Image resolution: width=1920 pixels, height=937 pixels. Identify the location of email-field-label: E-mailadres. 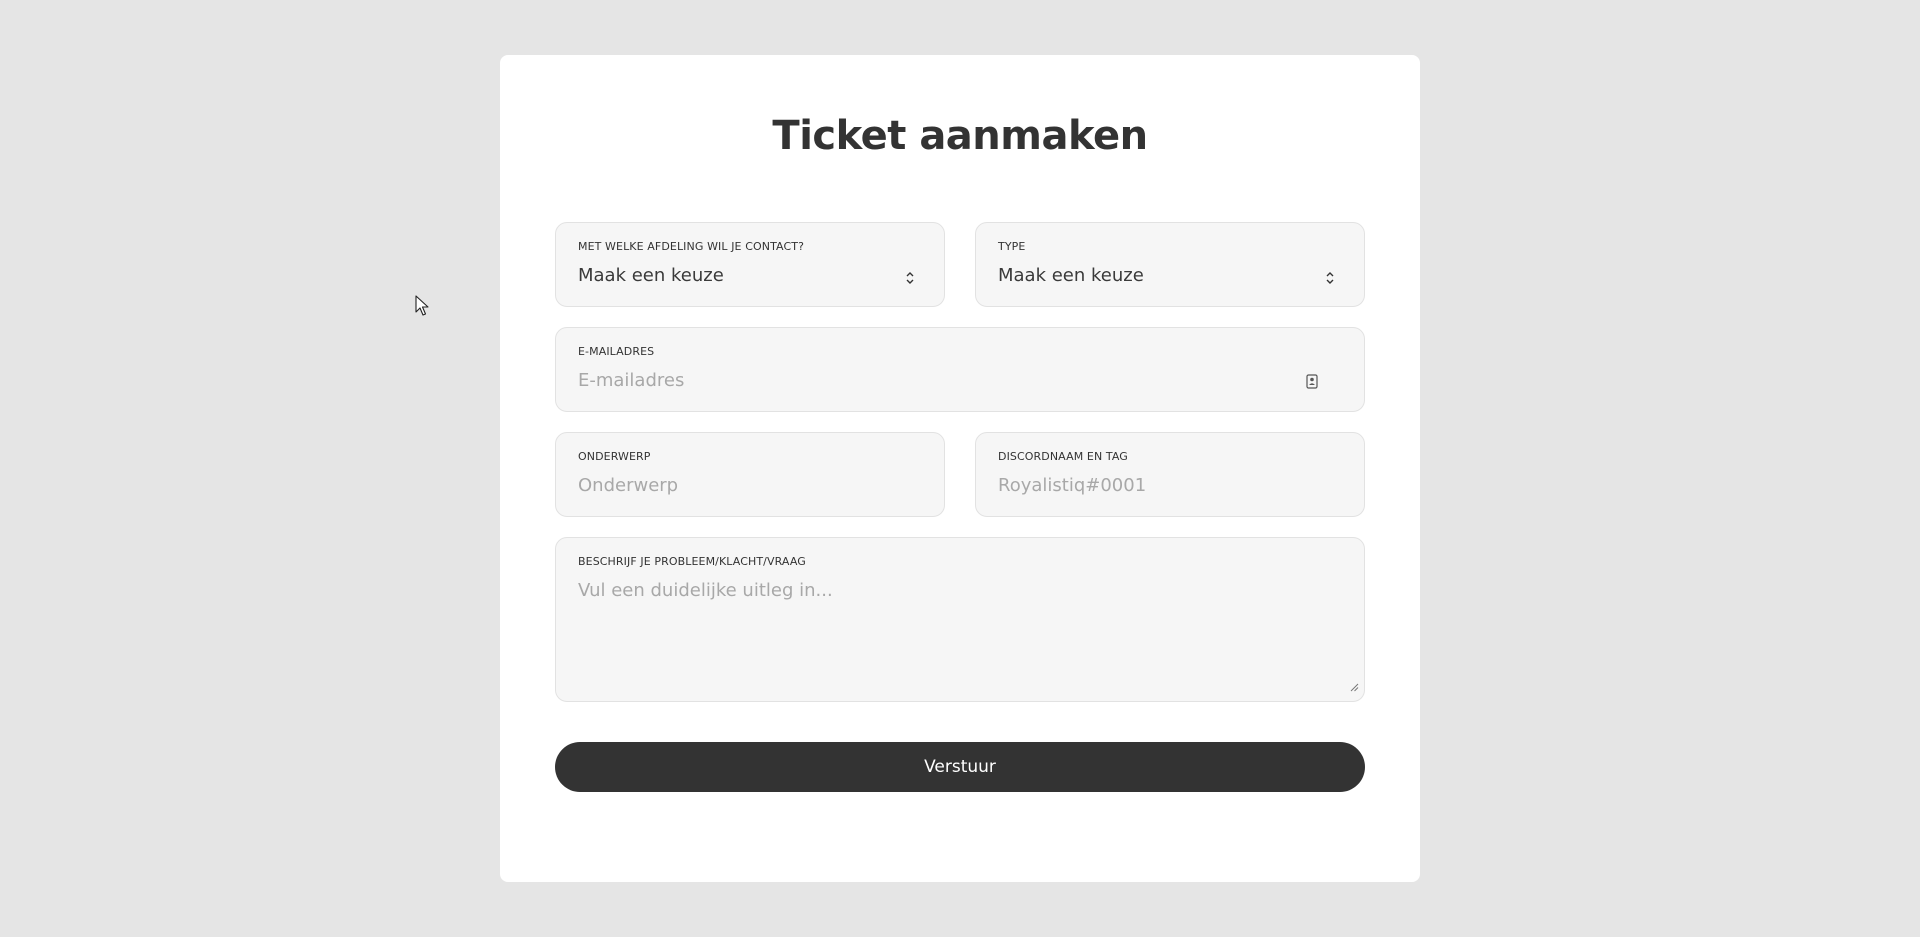
(616, 351).